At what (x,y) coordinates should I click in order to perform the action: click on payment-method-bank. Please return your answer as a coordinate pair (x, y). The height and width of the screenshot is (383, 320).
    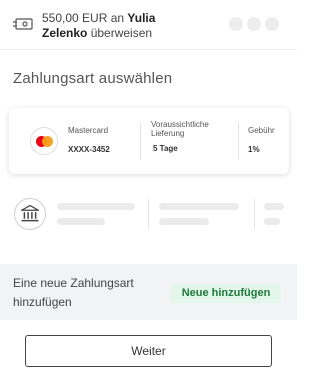
    Looking at the image, I should click on (148, 215).